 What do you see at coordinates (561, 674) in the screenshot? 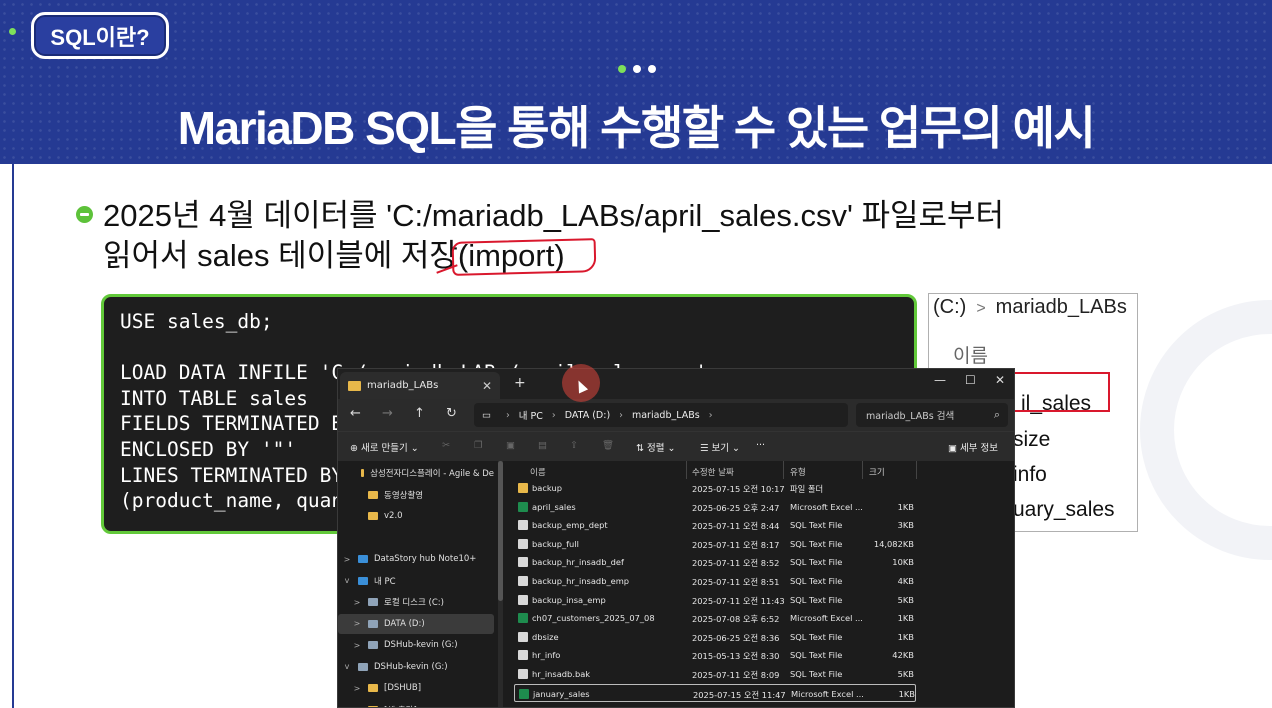
I see `file-name: hr_insadb.bak` at bounding box center [561, 674].